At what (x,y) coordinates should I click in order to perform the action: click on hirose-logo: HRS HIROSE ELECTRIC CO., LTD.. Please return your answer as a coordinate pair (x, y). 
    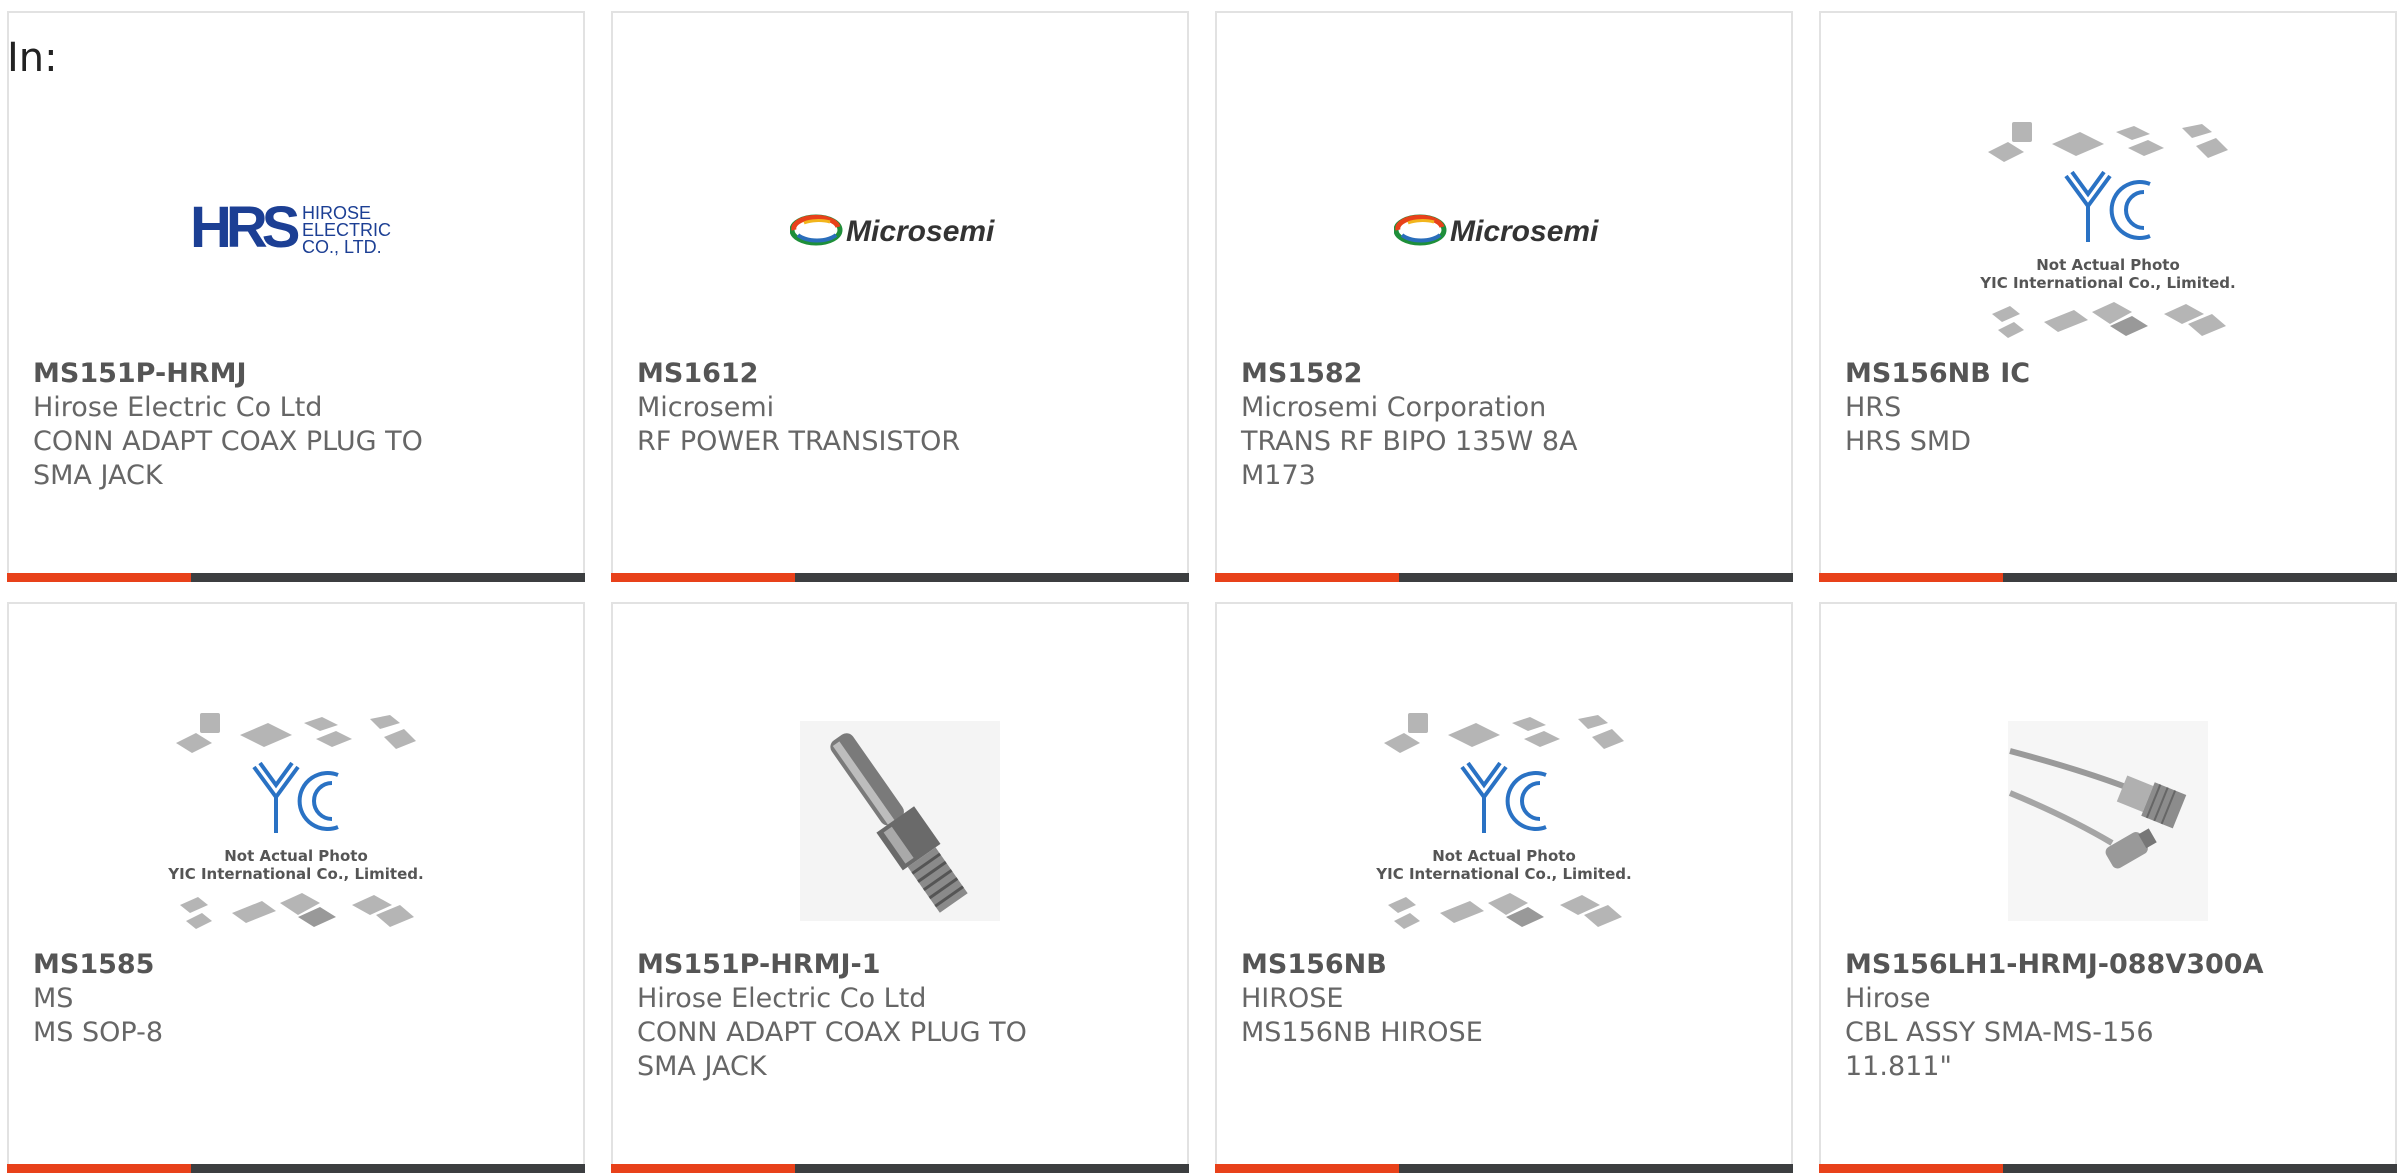
    Looking at the image, I should click on (290, 227).